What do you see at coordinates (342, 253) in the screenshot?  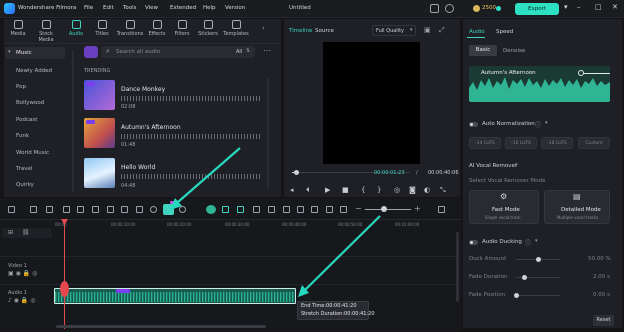 I see `arrow-to-clip-end` at bounding box center [342, 253].